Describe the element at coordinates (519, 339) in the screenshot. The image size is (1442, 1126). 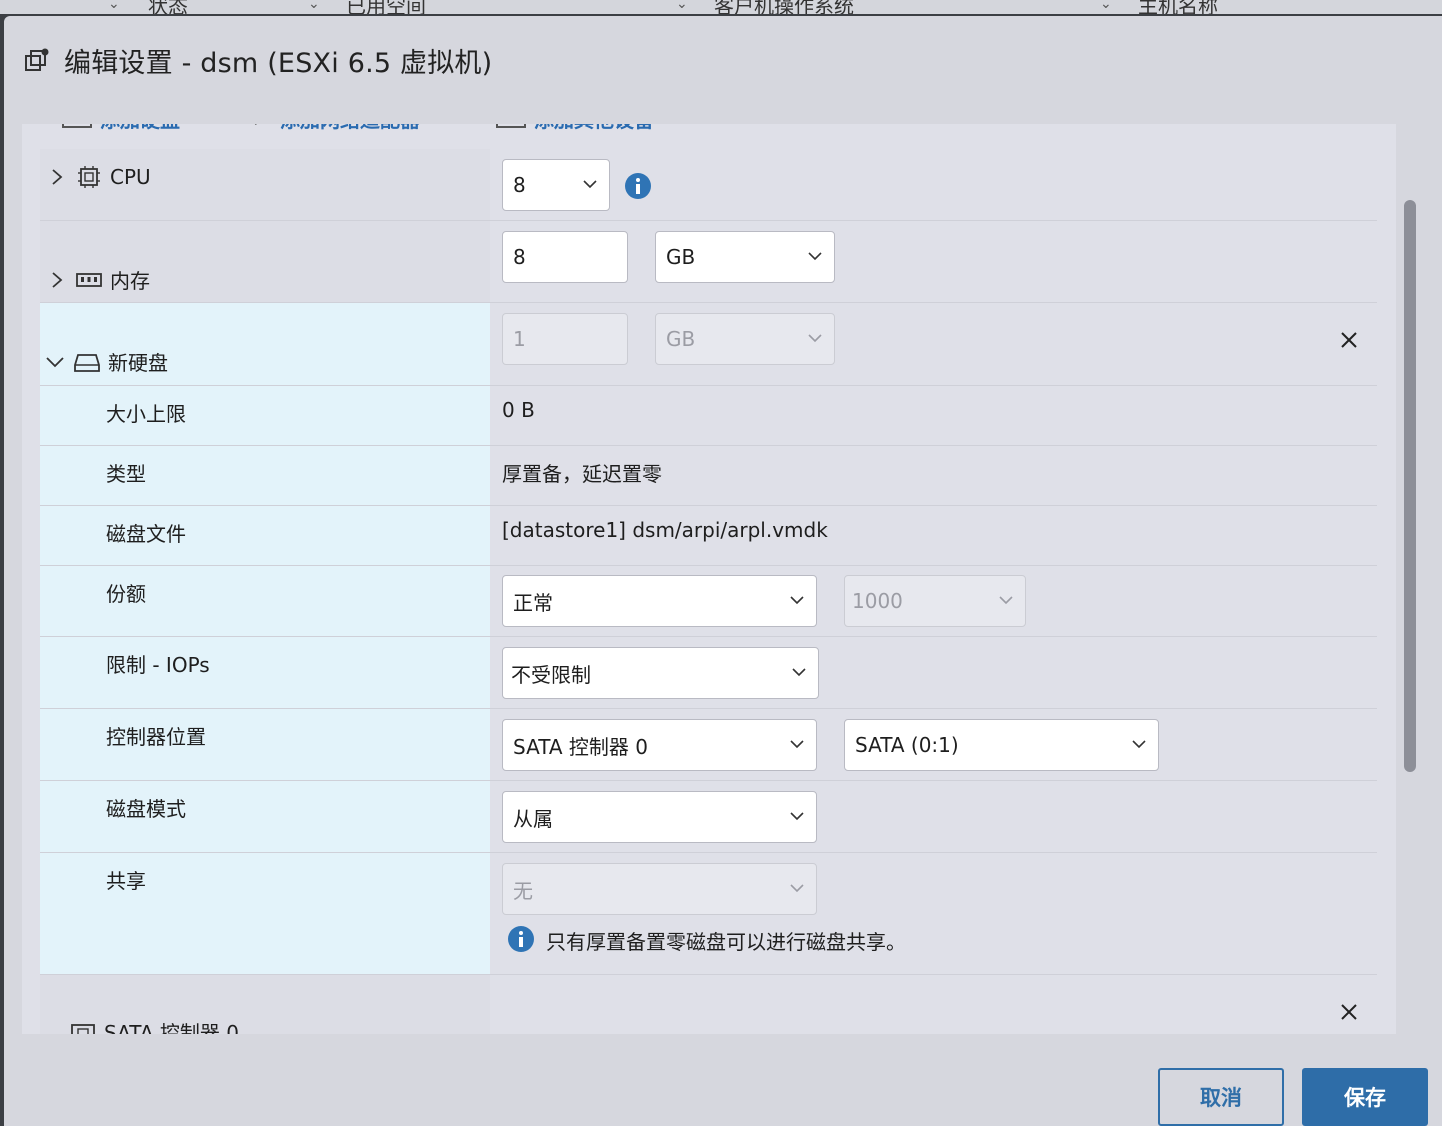
I see `disk-size-value: 1` at that location.